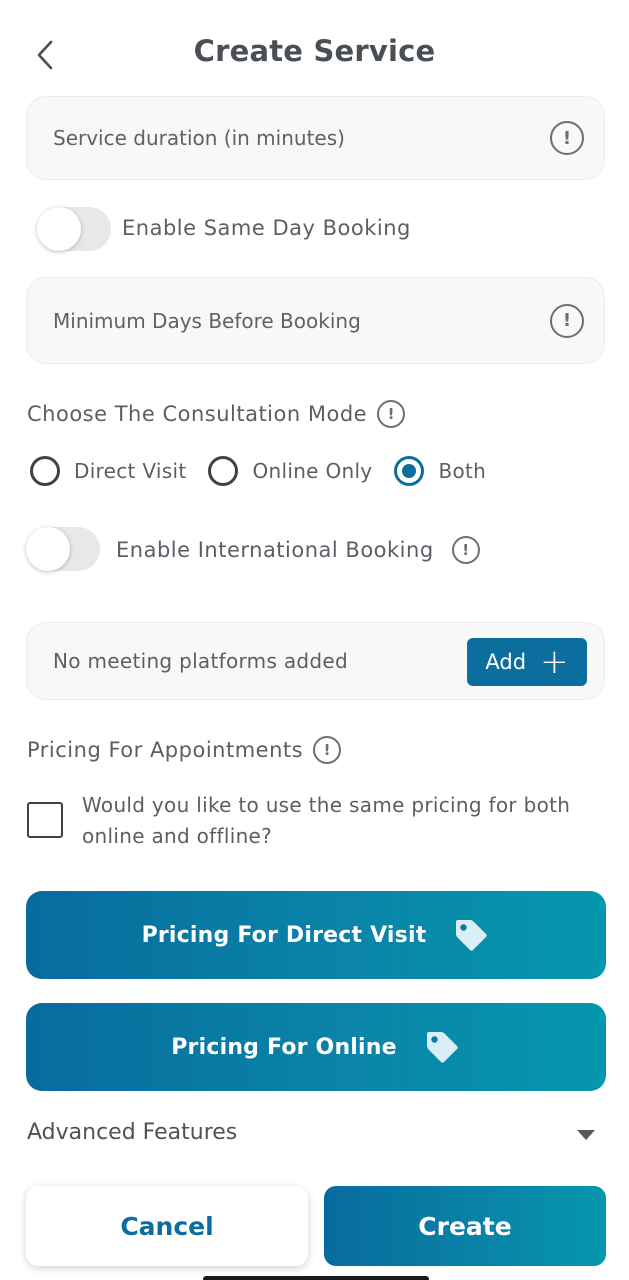  I want to click on consultation-mode-heading: Choose The Consultation Mode !, so click(216, 414).